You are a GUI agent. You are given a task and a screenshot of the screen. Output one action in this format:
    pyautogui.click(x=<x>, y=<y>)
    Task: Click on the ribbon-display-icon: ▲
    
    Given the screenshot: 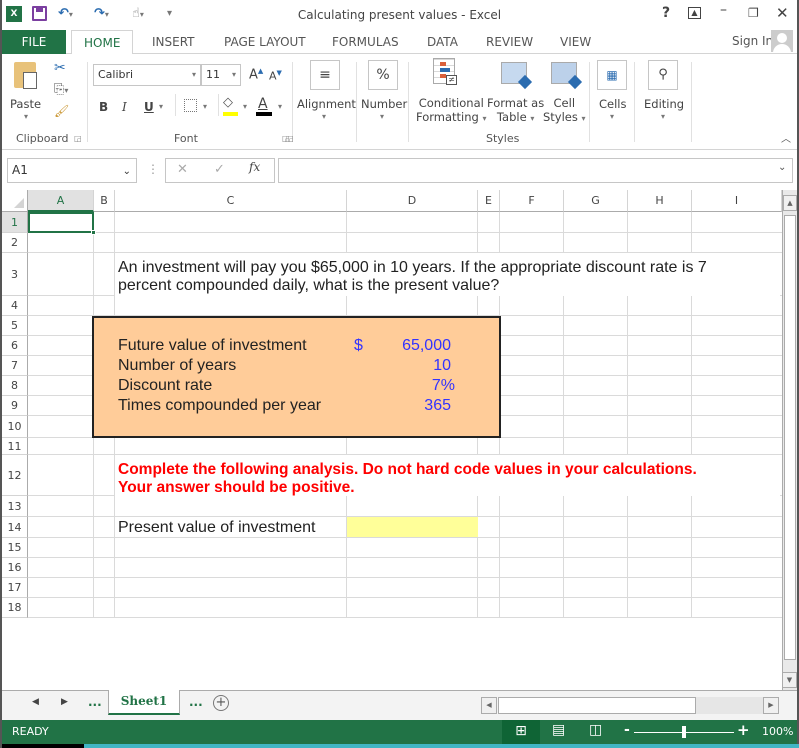 What is the action you would take?
    pyautogui.click(x=694, y=13)
    